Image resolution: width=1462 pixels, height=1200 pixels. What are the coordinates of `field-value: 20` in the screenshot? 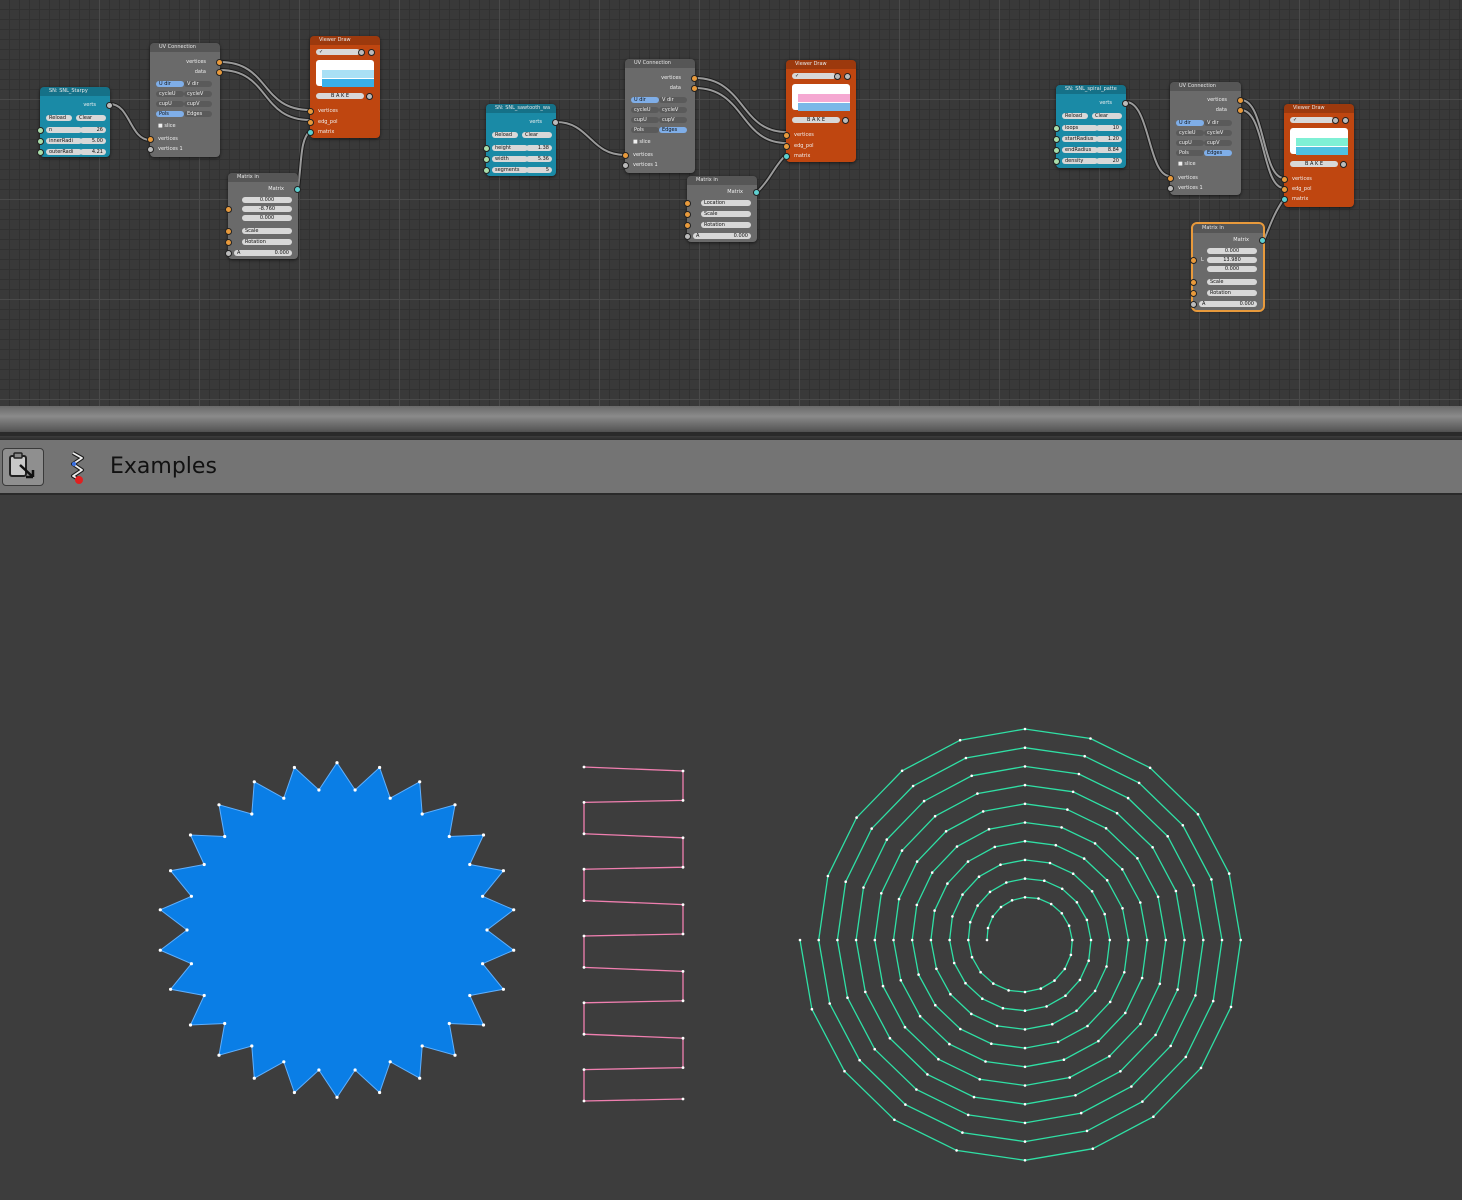 It's located at (1109, 161).